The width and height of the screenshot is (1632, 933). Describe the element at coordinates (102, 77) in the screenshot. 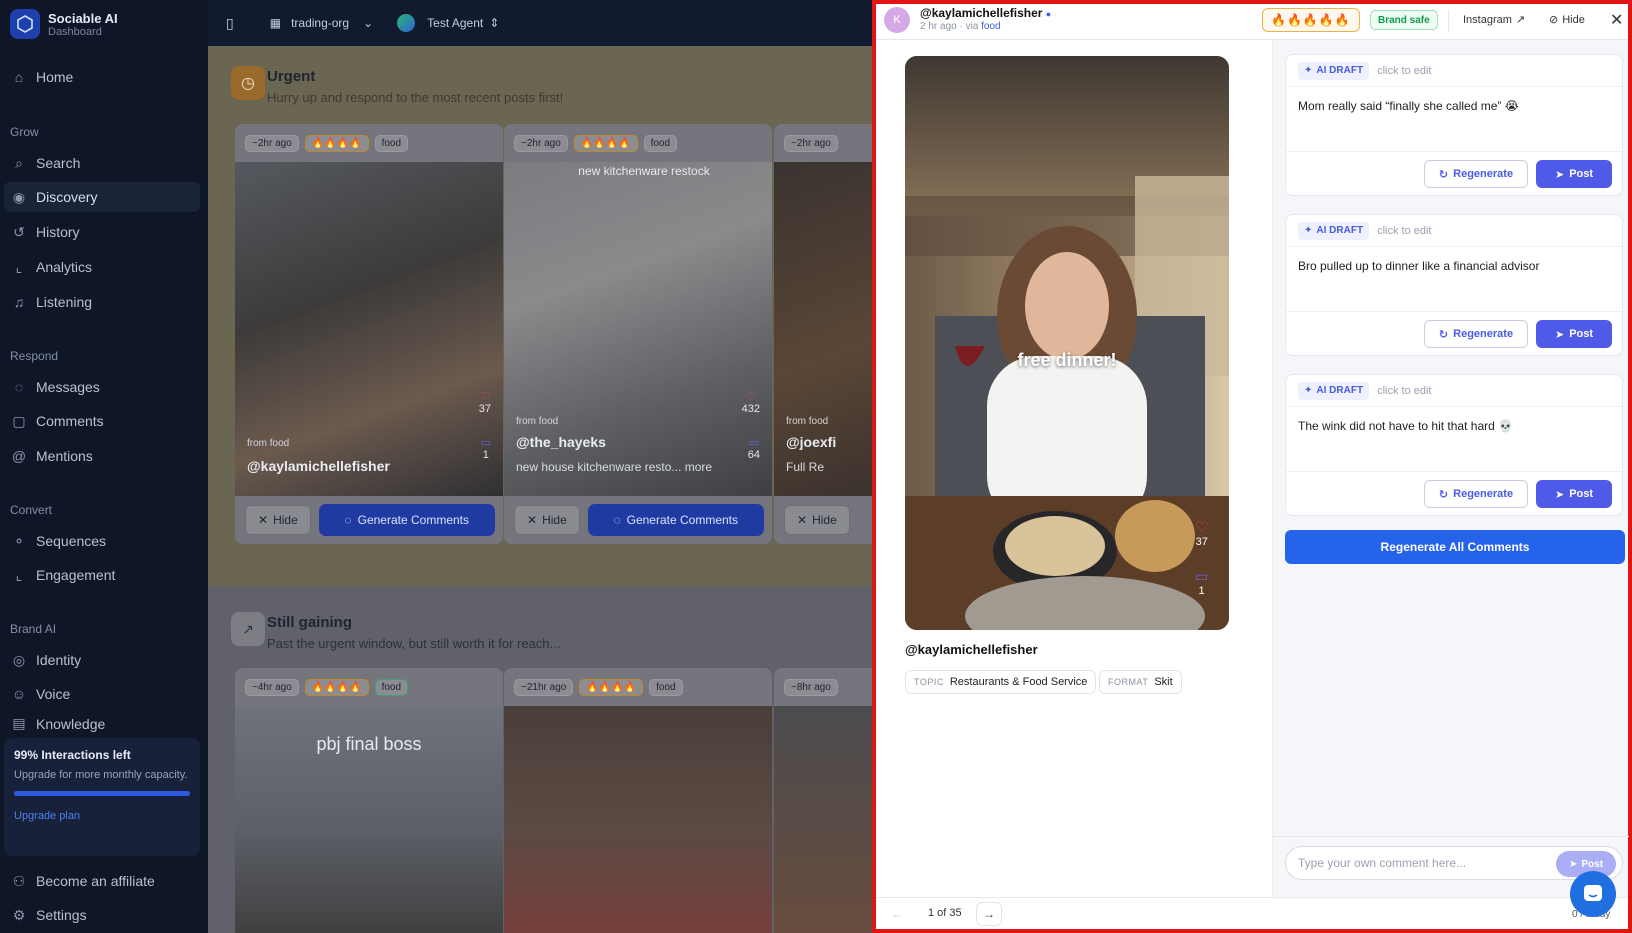

I see `sidebar-item-home: ⌂ Home` at that location.